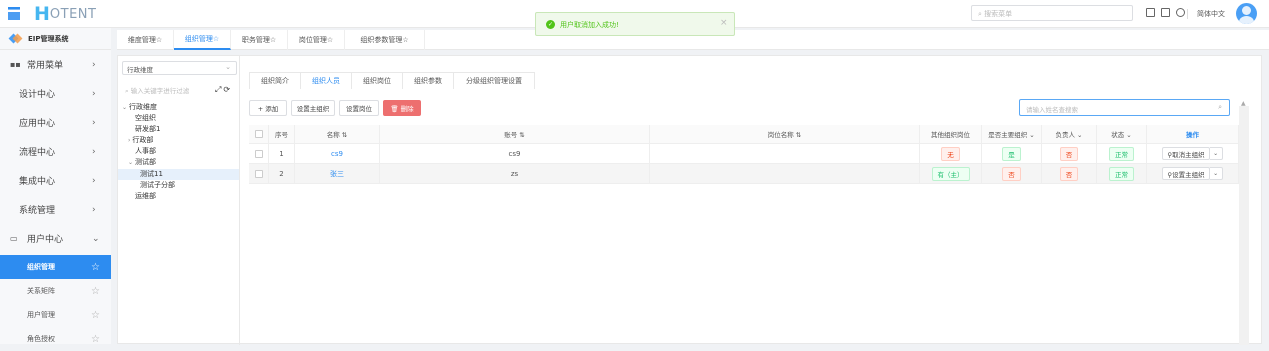 Image resolution: width=1269 pixels, height=351 pixels. I want to click on tree-tools: ⤢⟳, so click(223, 90).